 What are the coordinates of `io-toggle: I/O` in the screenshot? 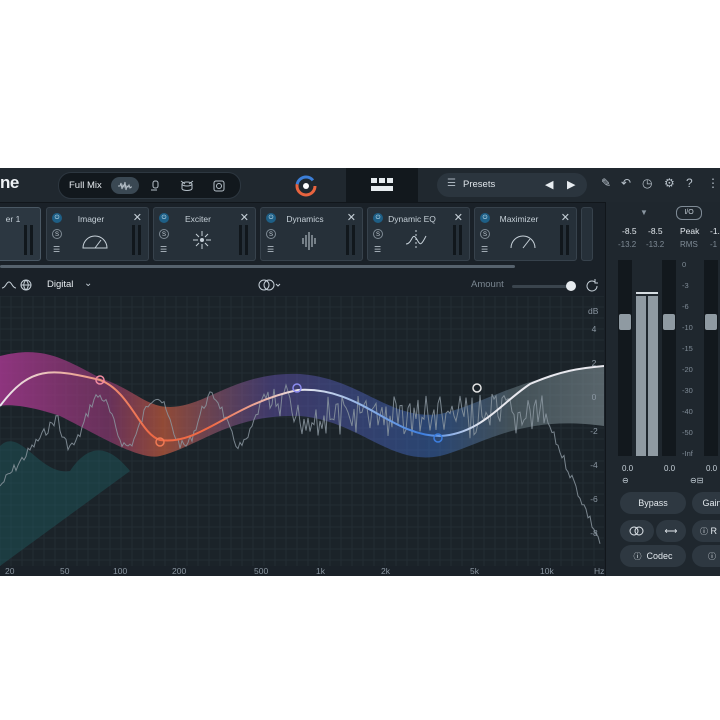 It's located at (689, 213).